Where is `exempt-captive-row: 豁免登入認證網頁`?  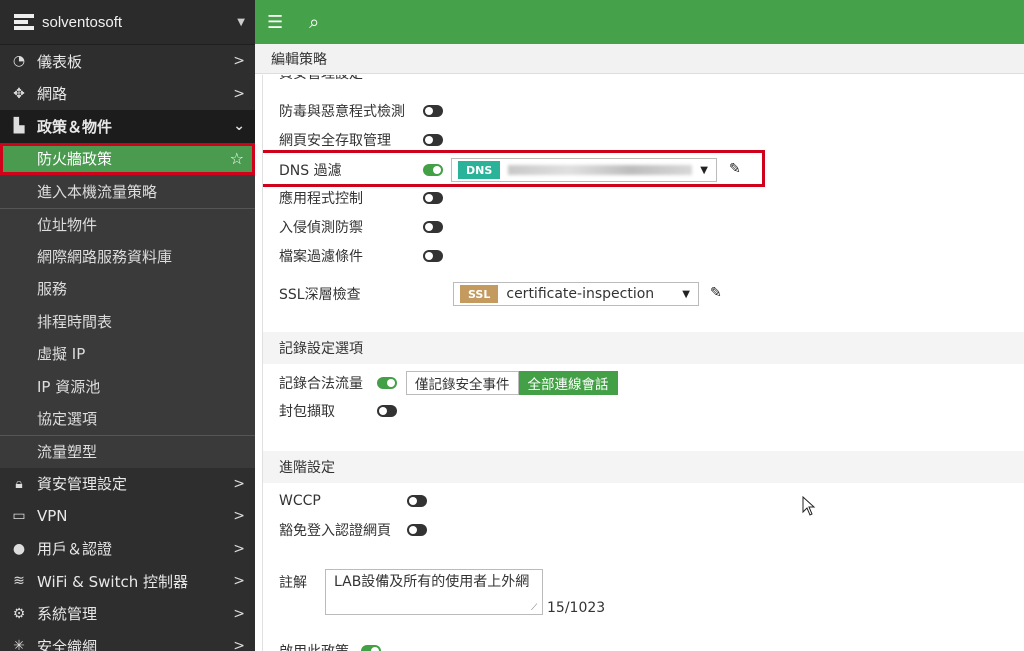
exempt-captive-row: 豁免登入認證網頁 is located at coordinates (335, 531).